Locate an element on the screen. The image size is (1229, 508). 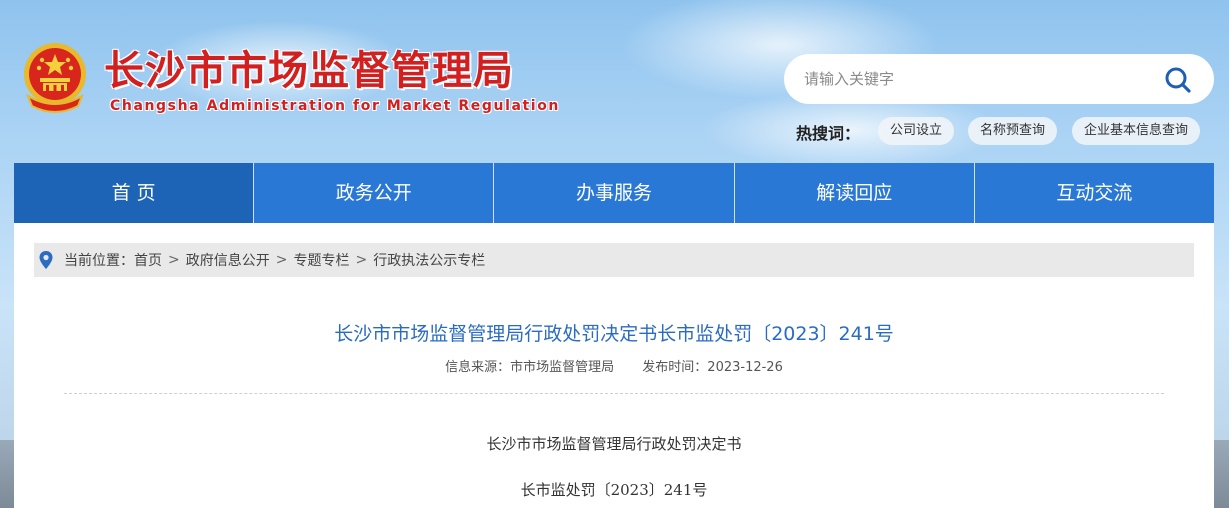
main-nav: 首 页 政务公开 办事服务 解读回应 互动交流 is located at coordinates (614, 193).